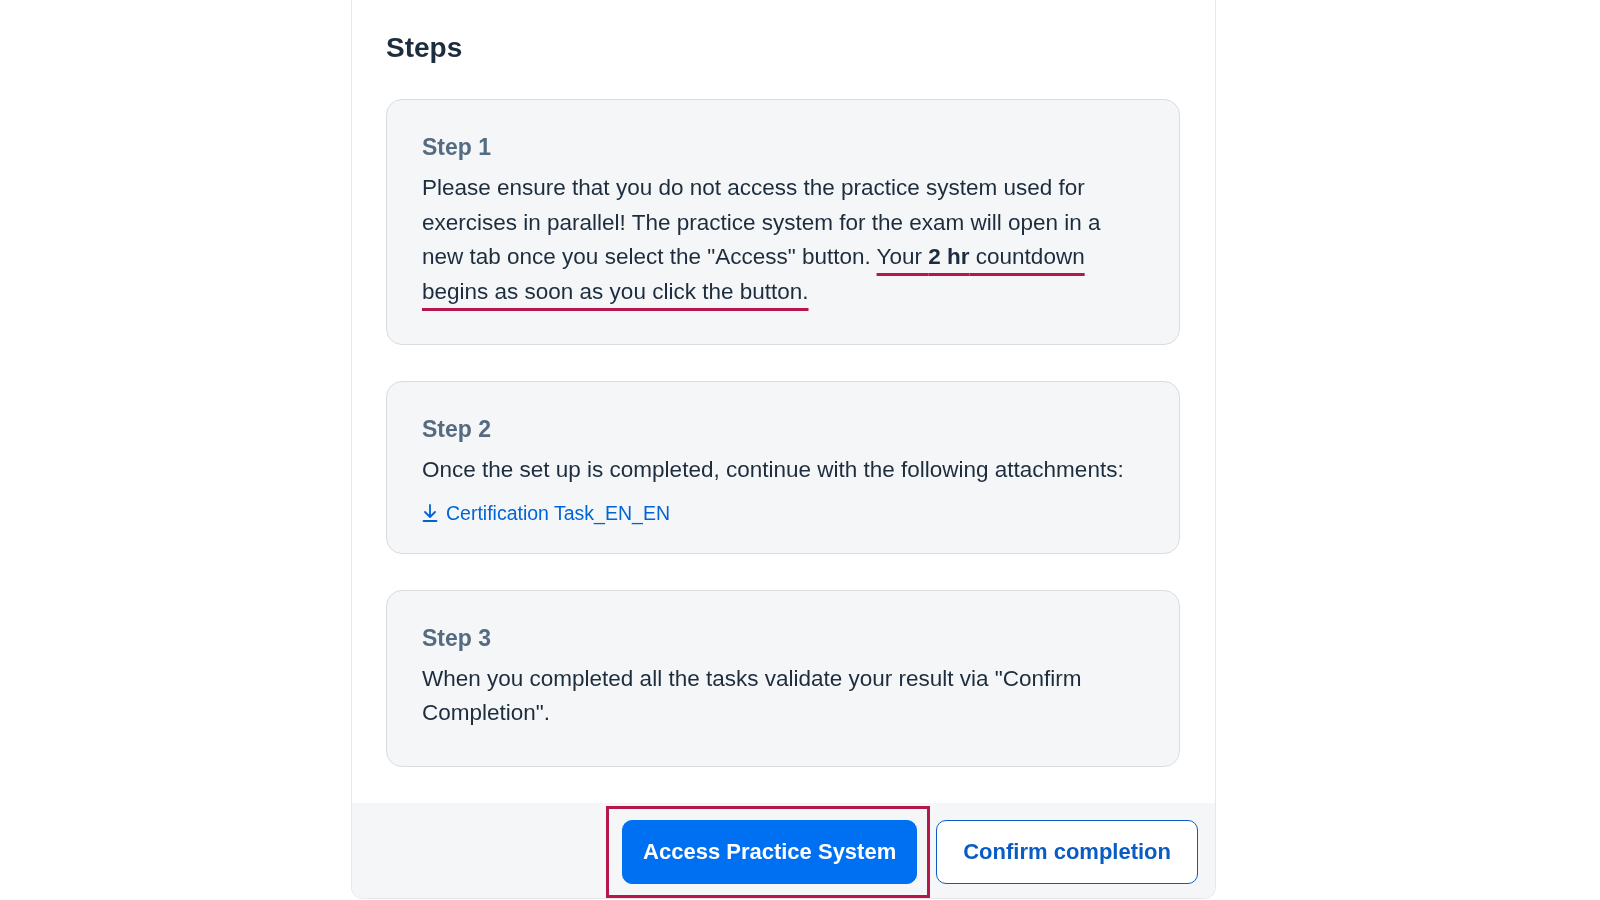 Image resolution: width=1600 pixels, height=900 pixels. I want to click on step-title: Step 2, so click(457, 429).